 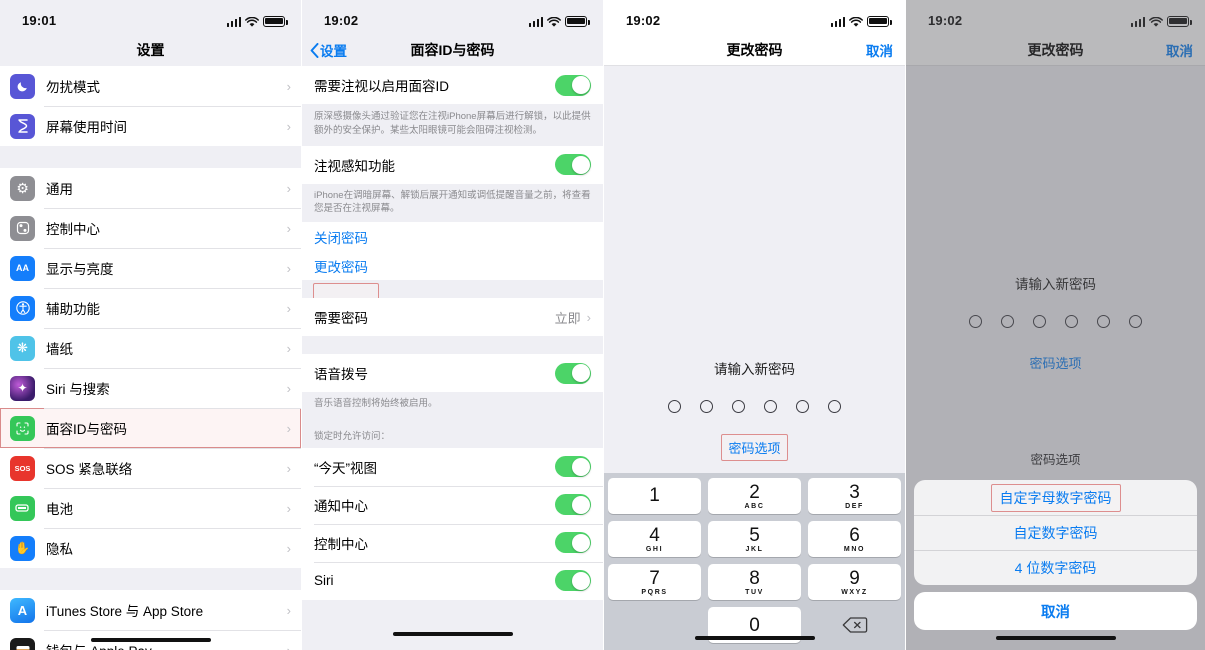 I want to click on passcode-actions-group: 关闭密码 更改密码, so click(x=452, y=251).